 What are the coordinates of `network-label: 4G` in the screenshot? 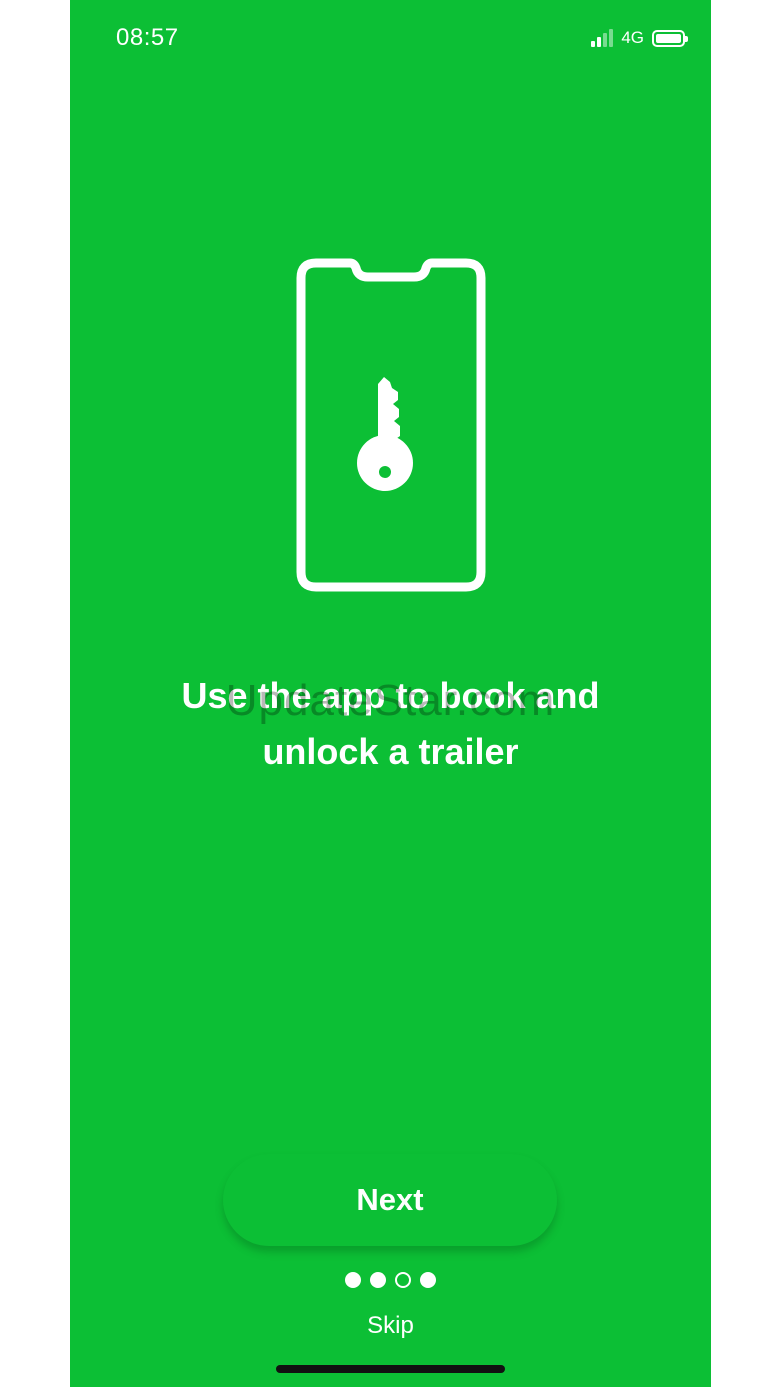 It's located at (632, 37).